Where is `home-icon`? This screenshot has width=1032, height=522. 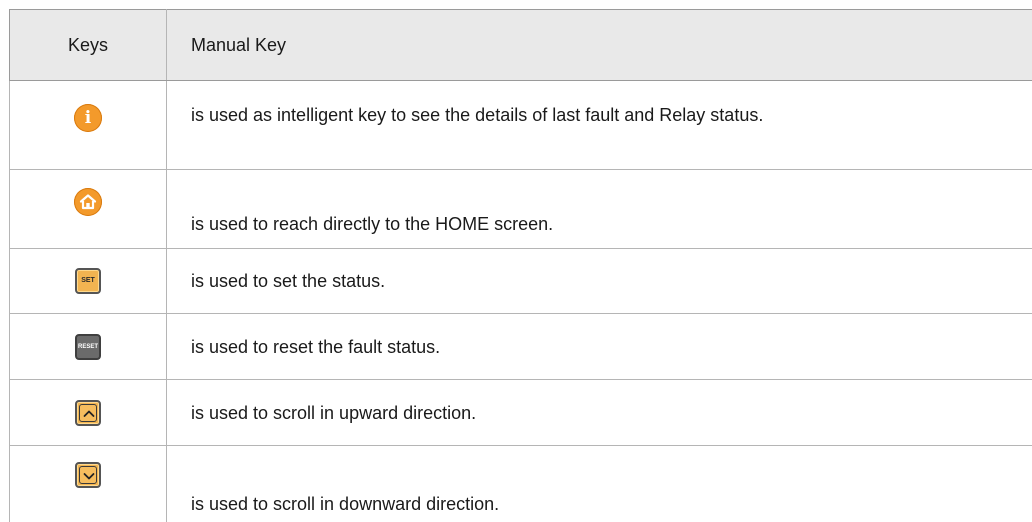 home-icon is located at coordinates (88, 202).